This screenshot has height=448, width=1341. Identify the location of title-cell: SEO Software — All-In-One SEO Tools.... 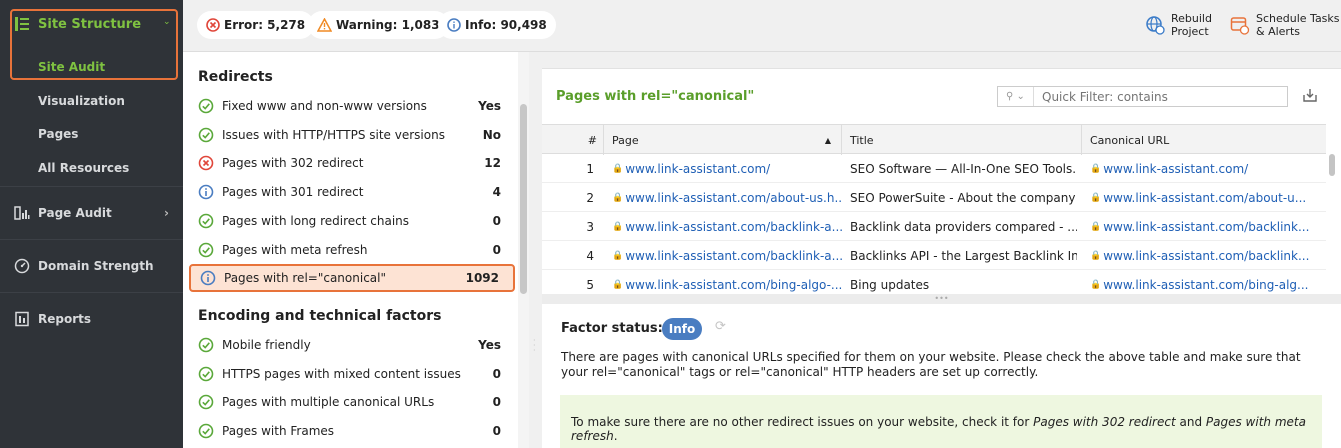
(963, 168).